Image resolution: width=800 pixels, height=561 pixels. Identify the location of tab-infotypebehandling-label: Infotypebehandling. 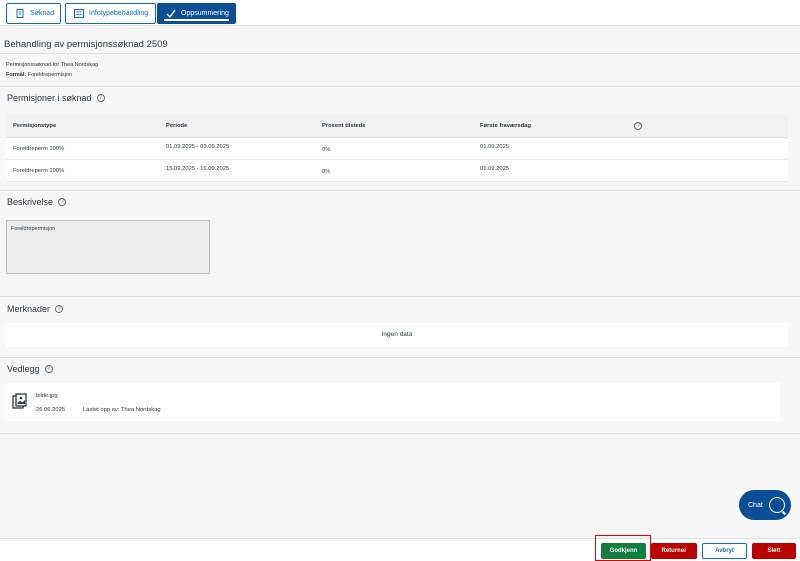
(119, 13).